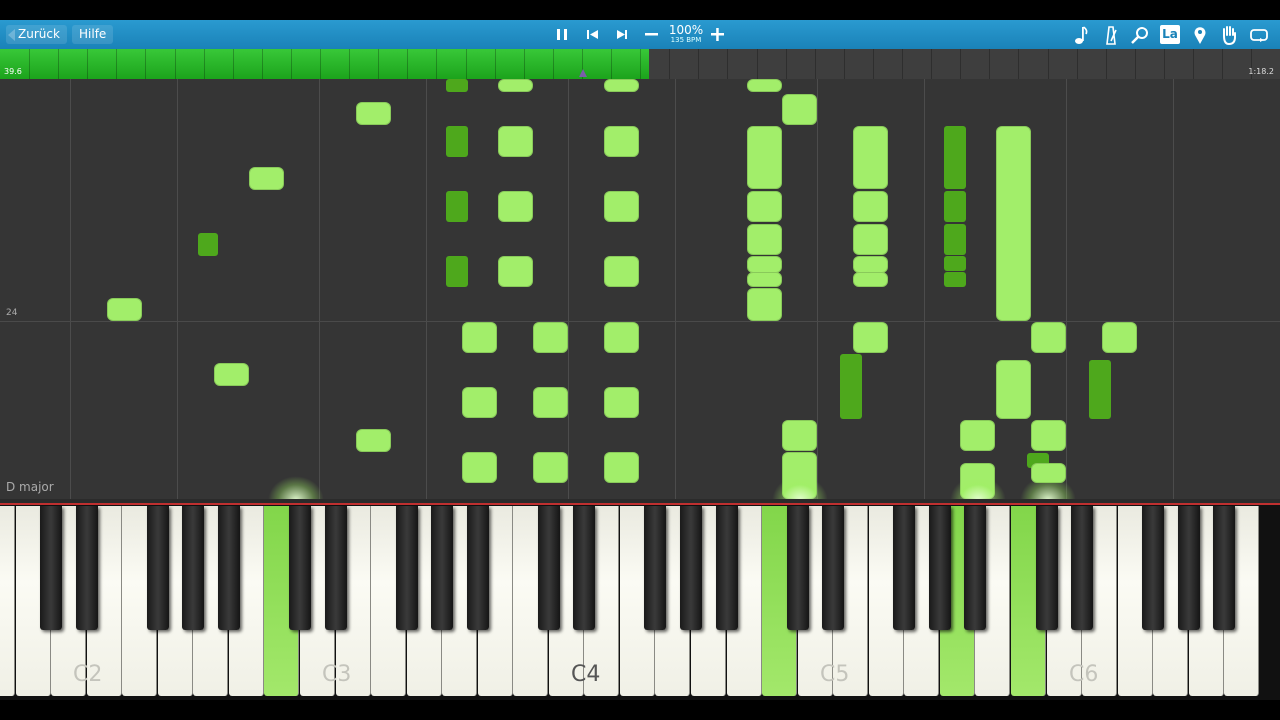  Describe the element at coordinates (93, 34) in the screenshot. I see `help-button: Hilfe` at that location.